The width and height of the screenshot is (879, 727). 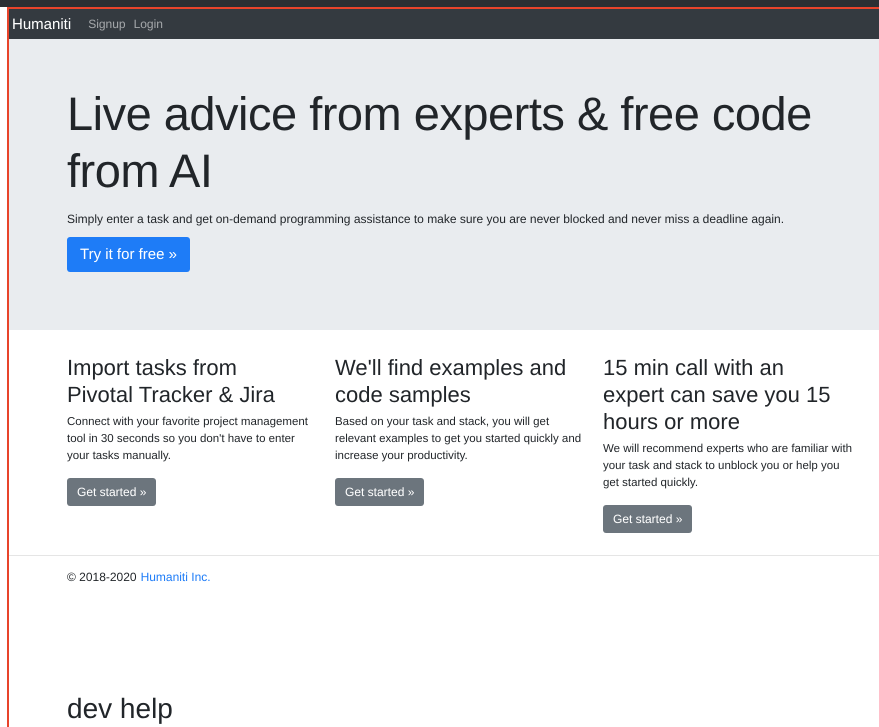 I want to click on section-heading: dev help, so click(x=120, y=709).